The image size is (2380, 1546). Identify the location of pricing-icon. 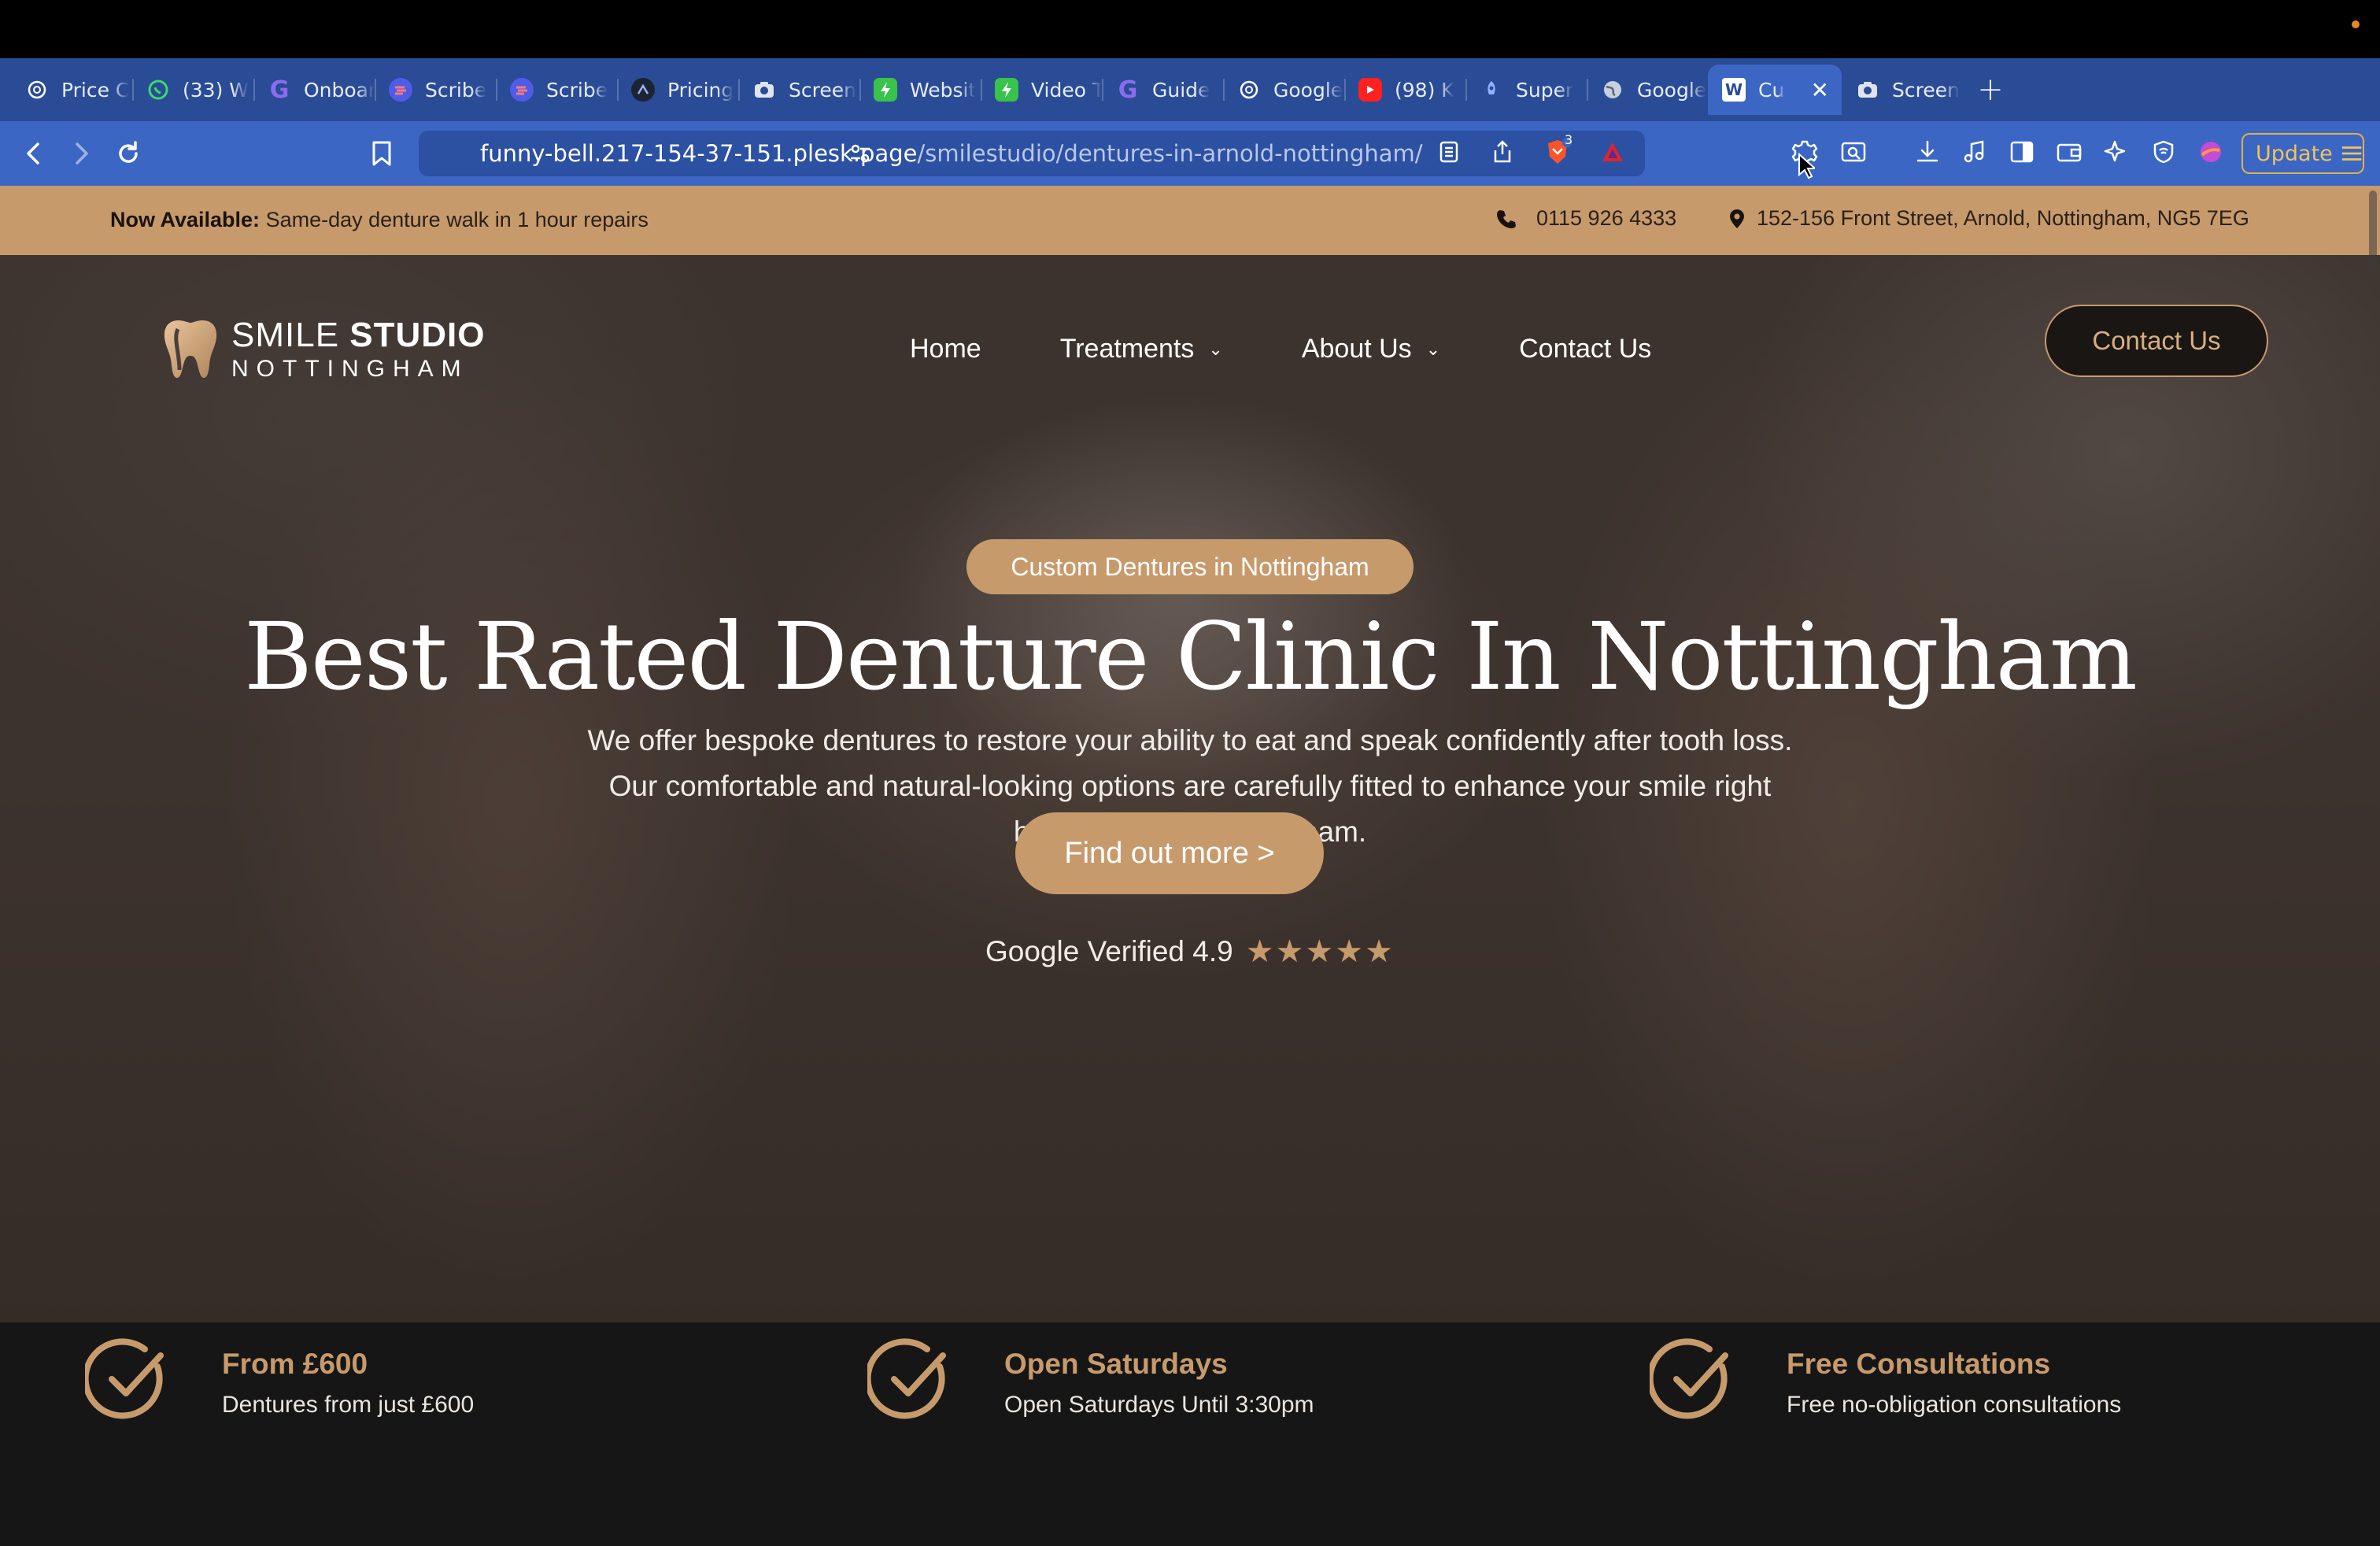
(643, 90).